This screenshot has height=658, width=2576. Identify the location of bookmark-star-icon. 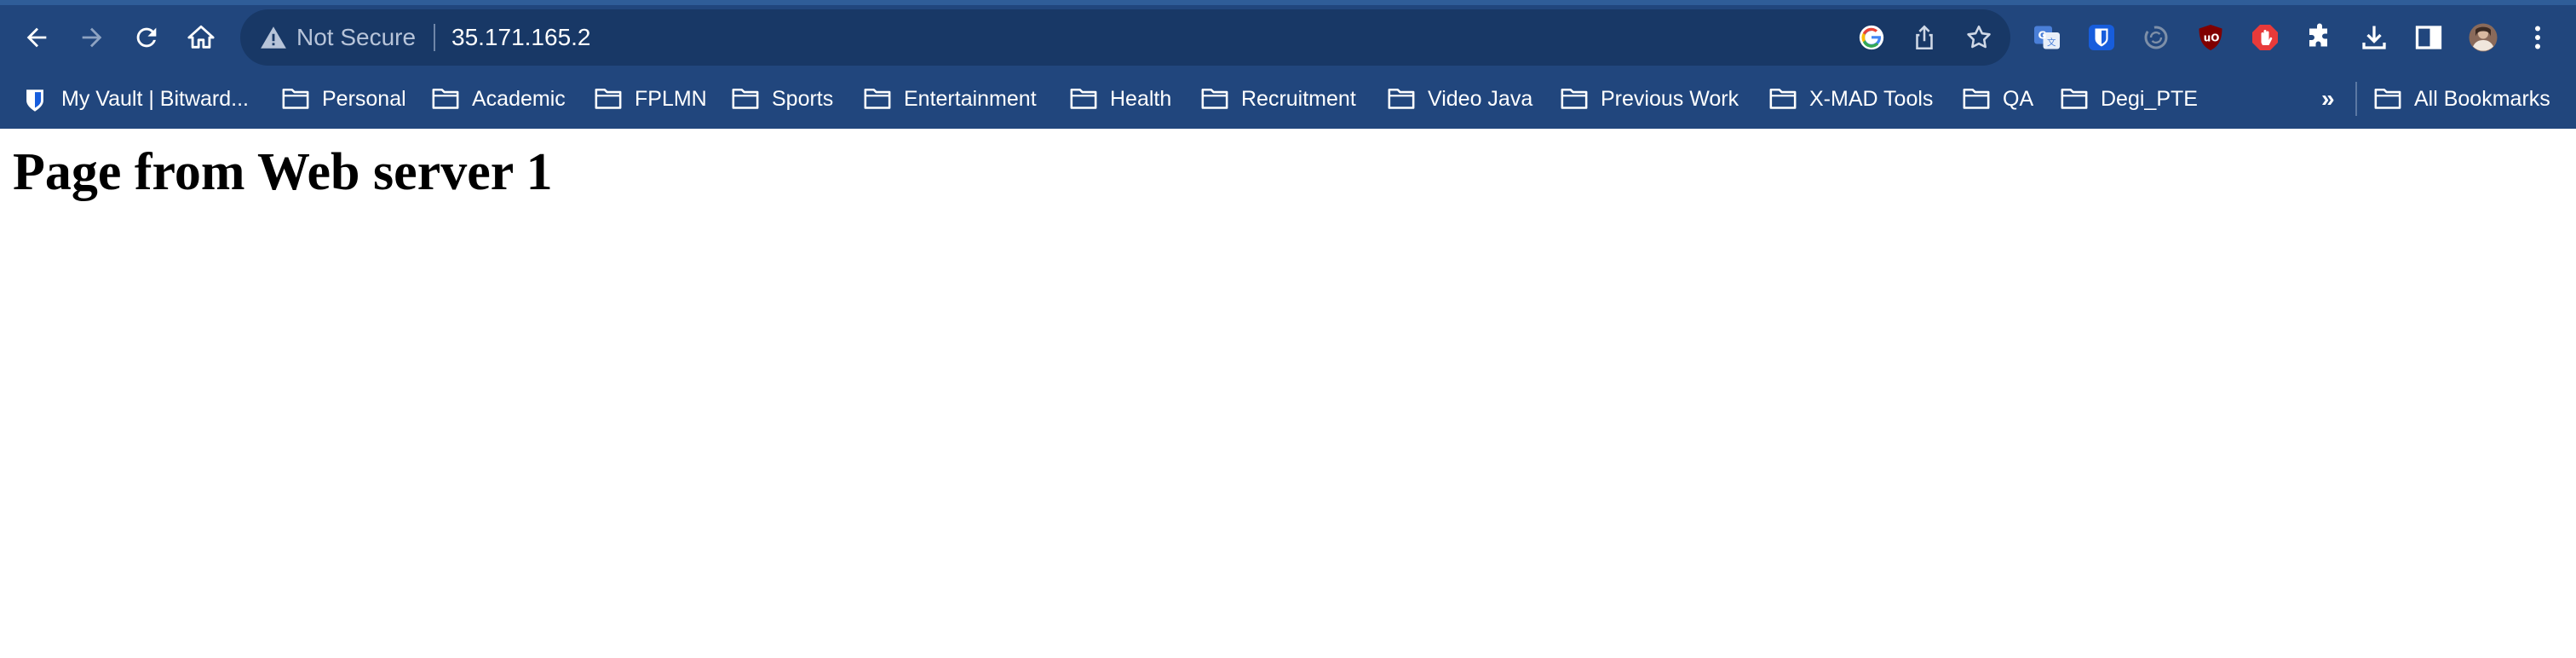
(1979, 37).